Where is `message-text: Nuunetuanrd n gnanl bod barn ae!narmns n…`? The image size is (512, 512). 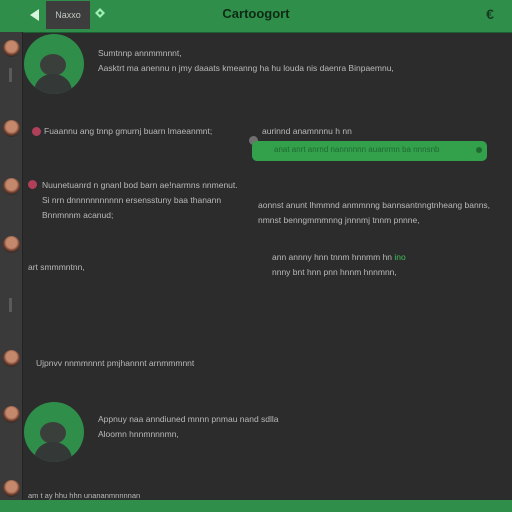 message-text: Nuunetuanrd n gnanl bod barn ae!narmns n… is located at coordinates (140, 200).